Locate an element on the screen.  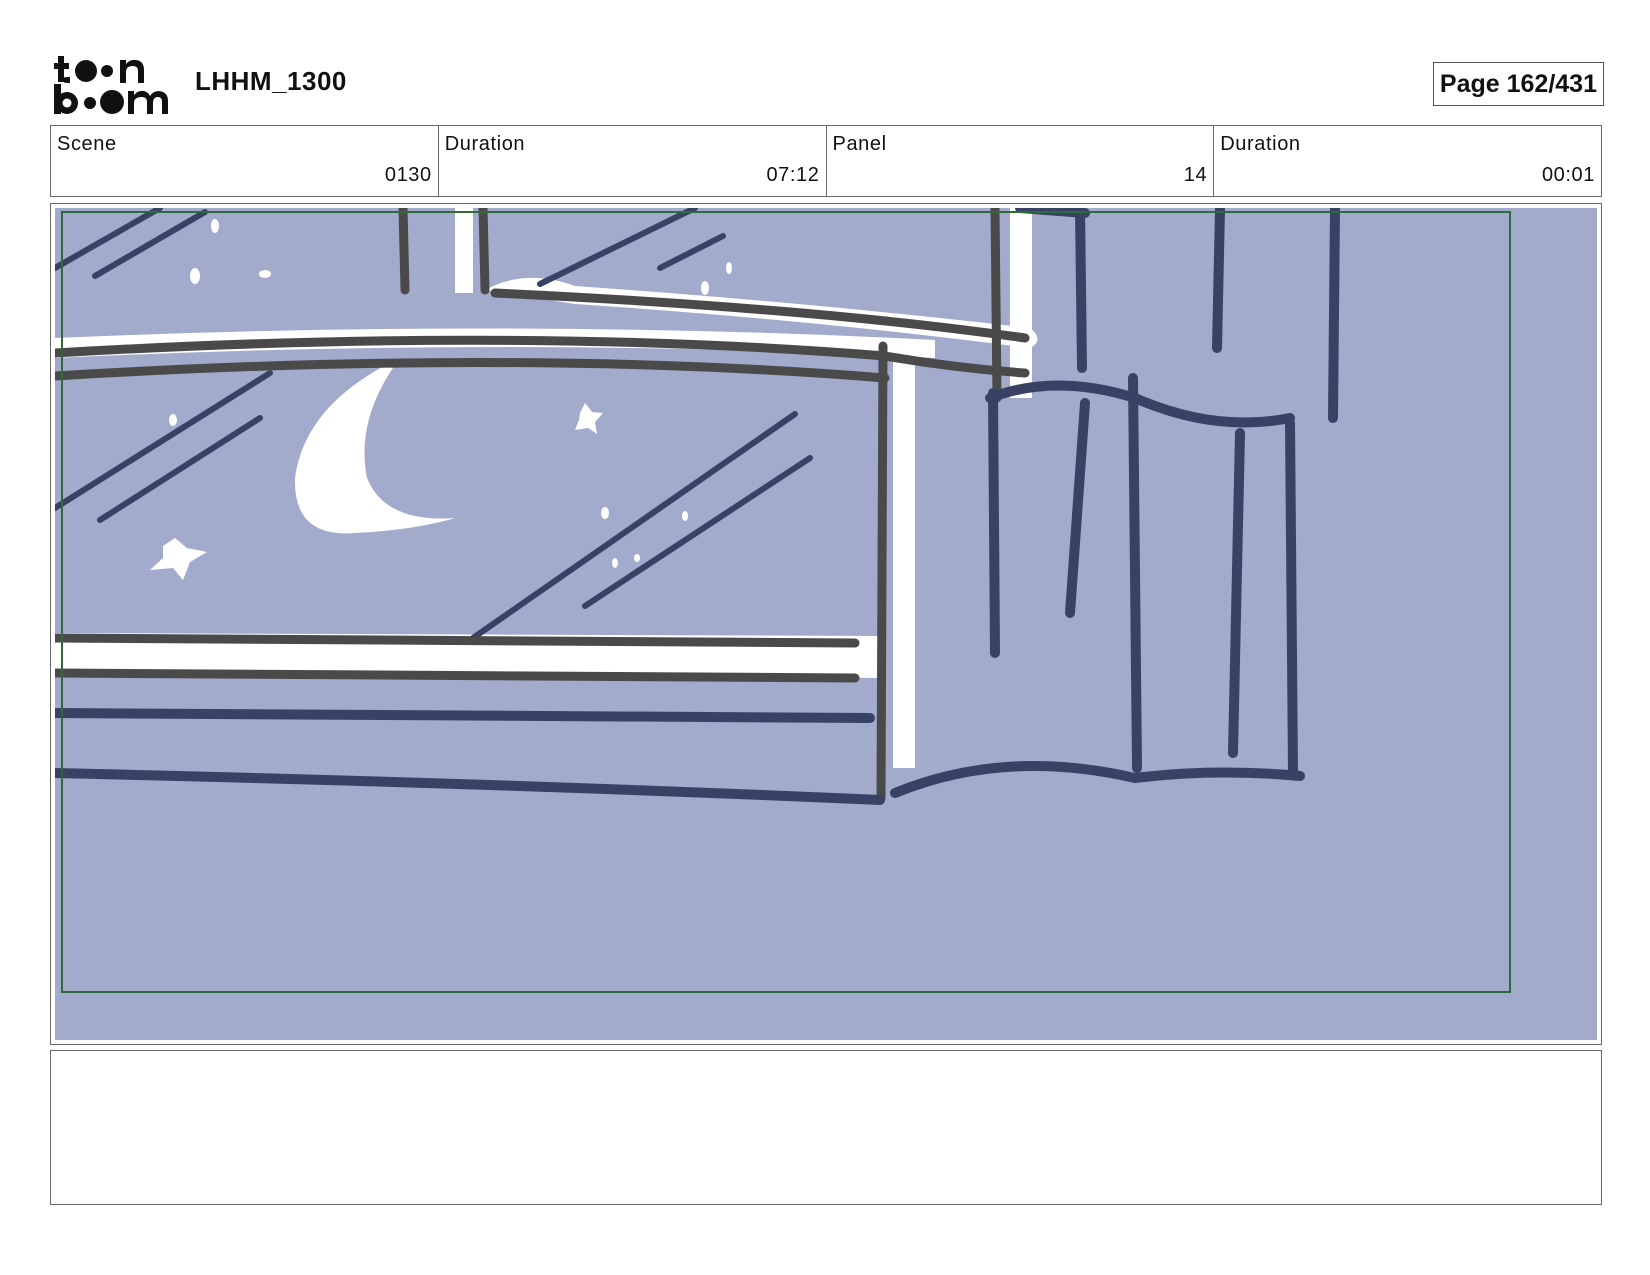
panel-notes-box is located at coordinates (826, 1127).